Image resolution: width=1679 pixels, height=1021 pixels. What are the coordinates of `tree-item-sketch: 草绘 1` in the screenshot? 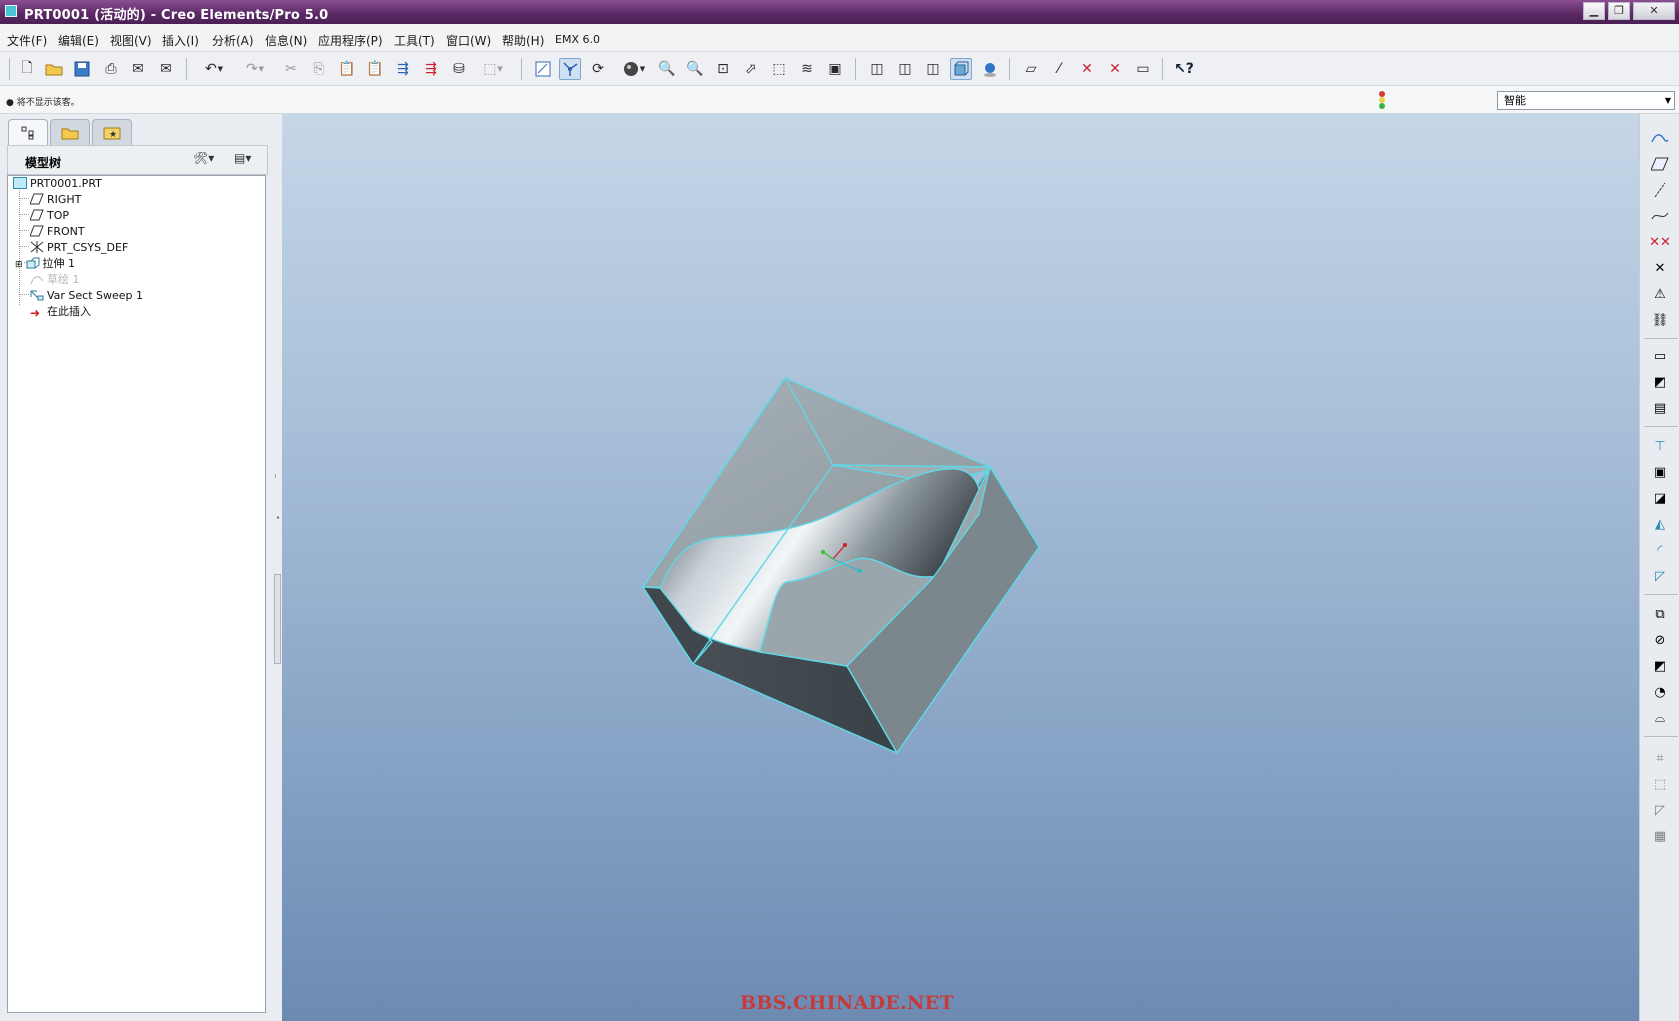 It's located at (55, 280).